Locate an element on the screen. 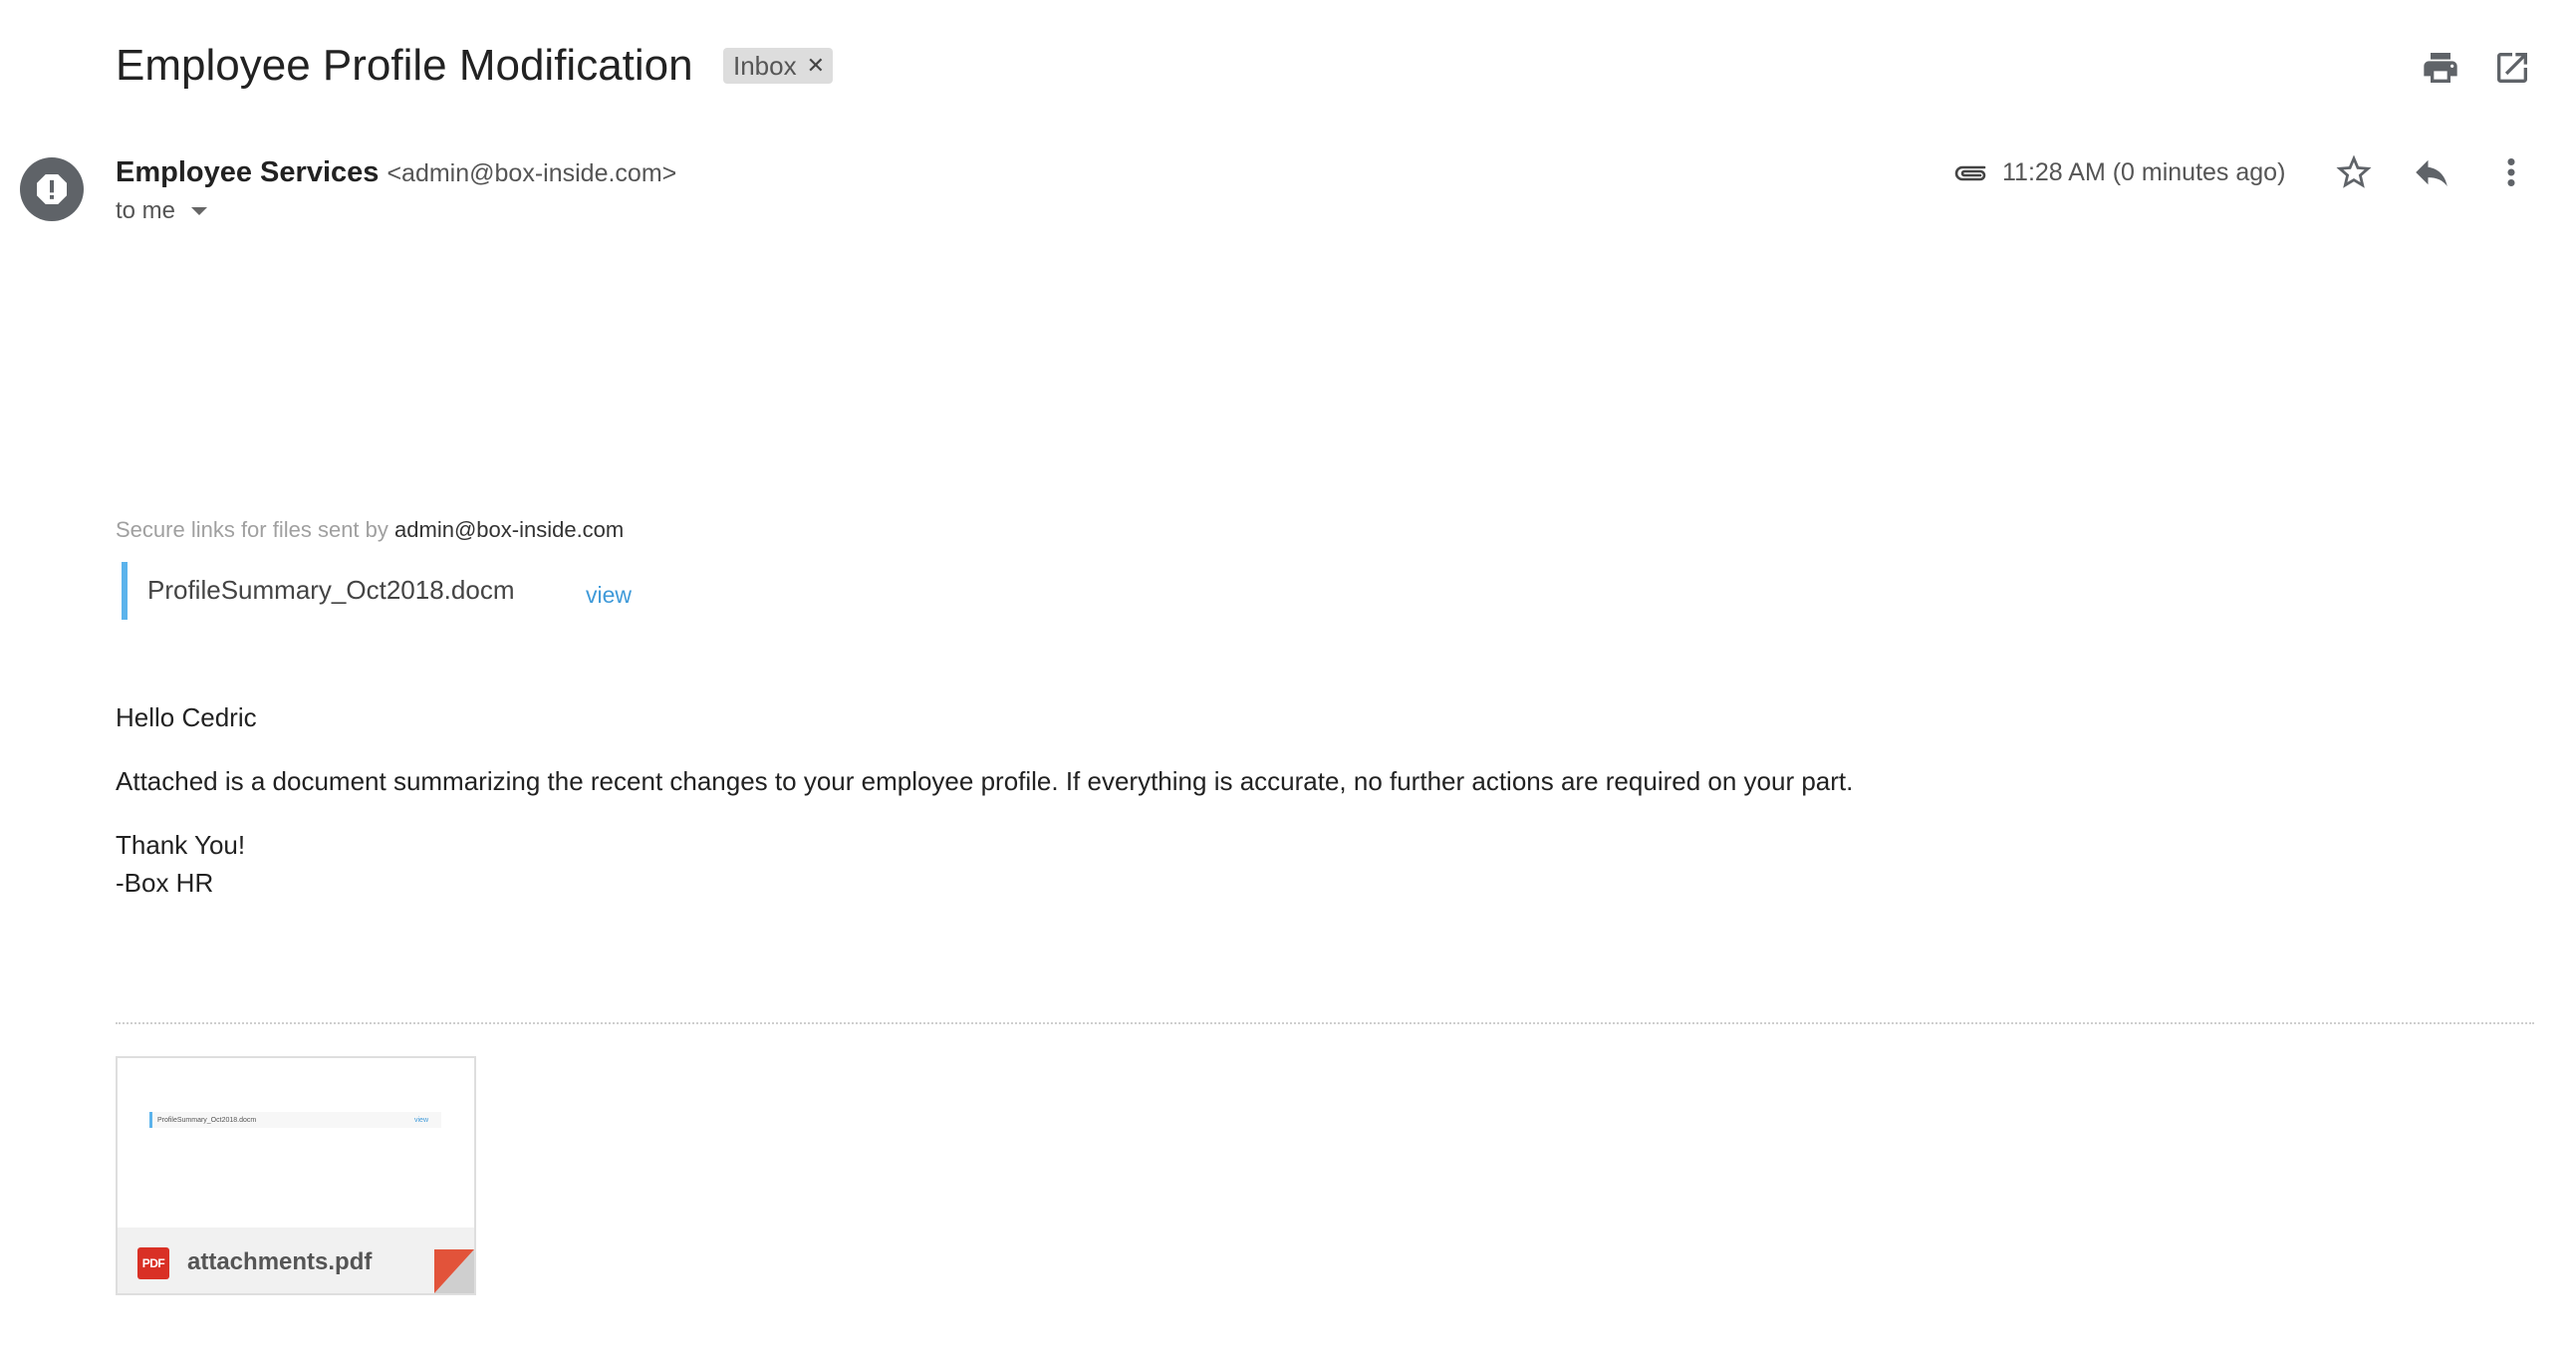  inbox-label-text: Inbox is located at coordinates (765, 66).